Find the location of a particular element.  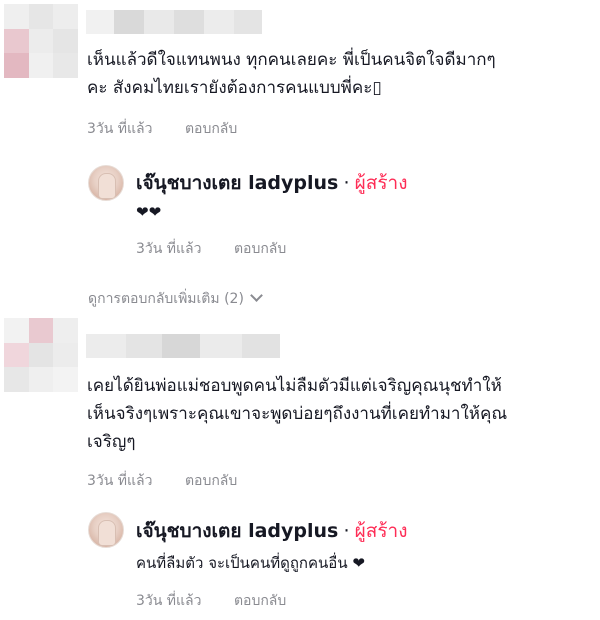

view-more-replies-button: ดูการตอบกลับเพิ่มเติม (2) is located at coordinates (175, 299).